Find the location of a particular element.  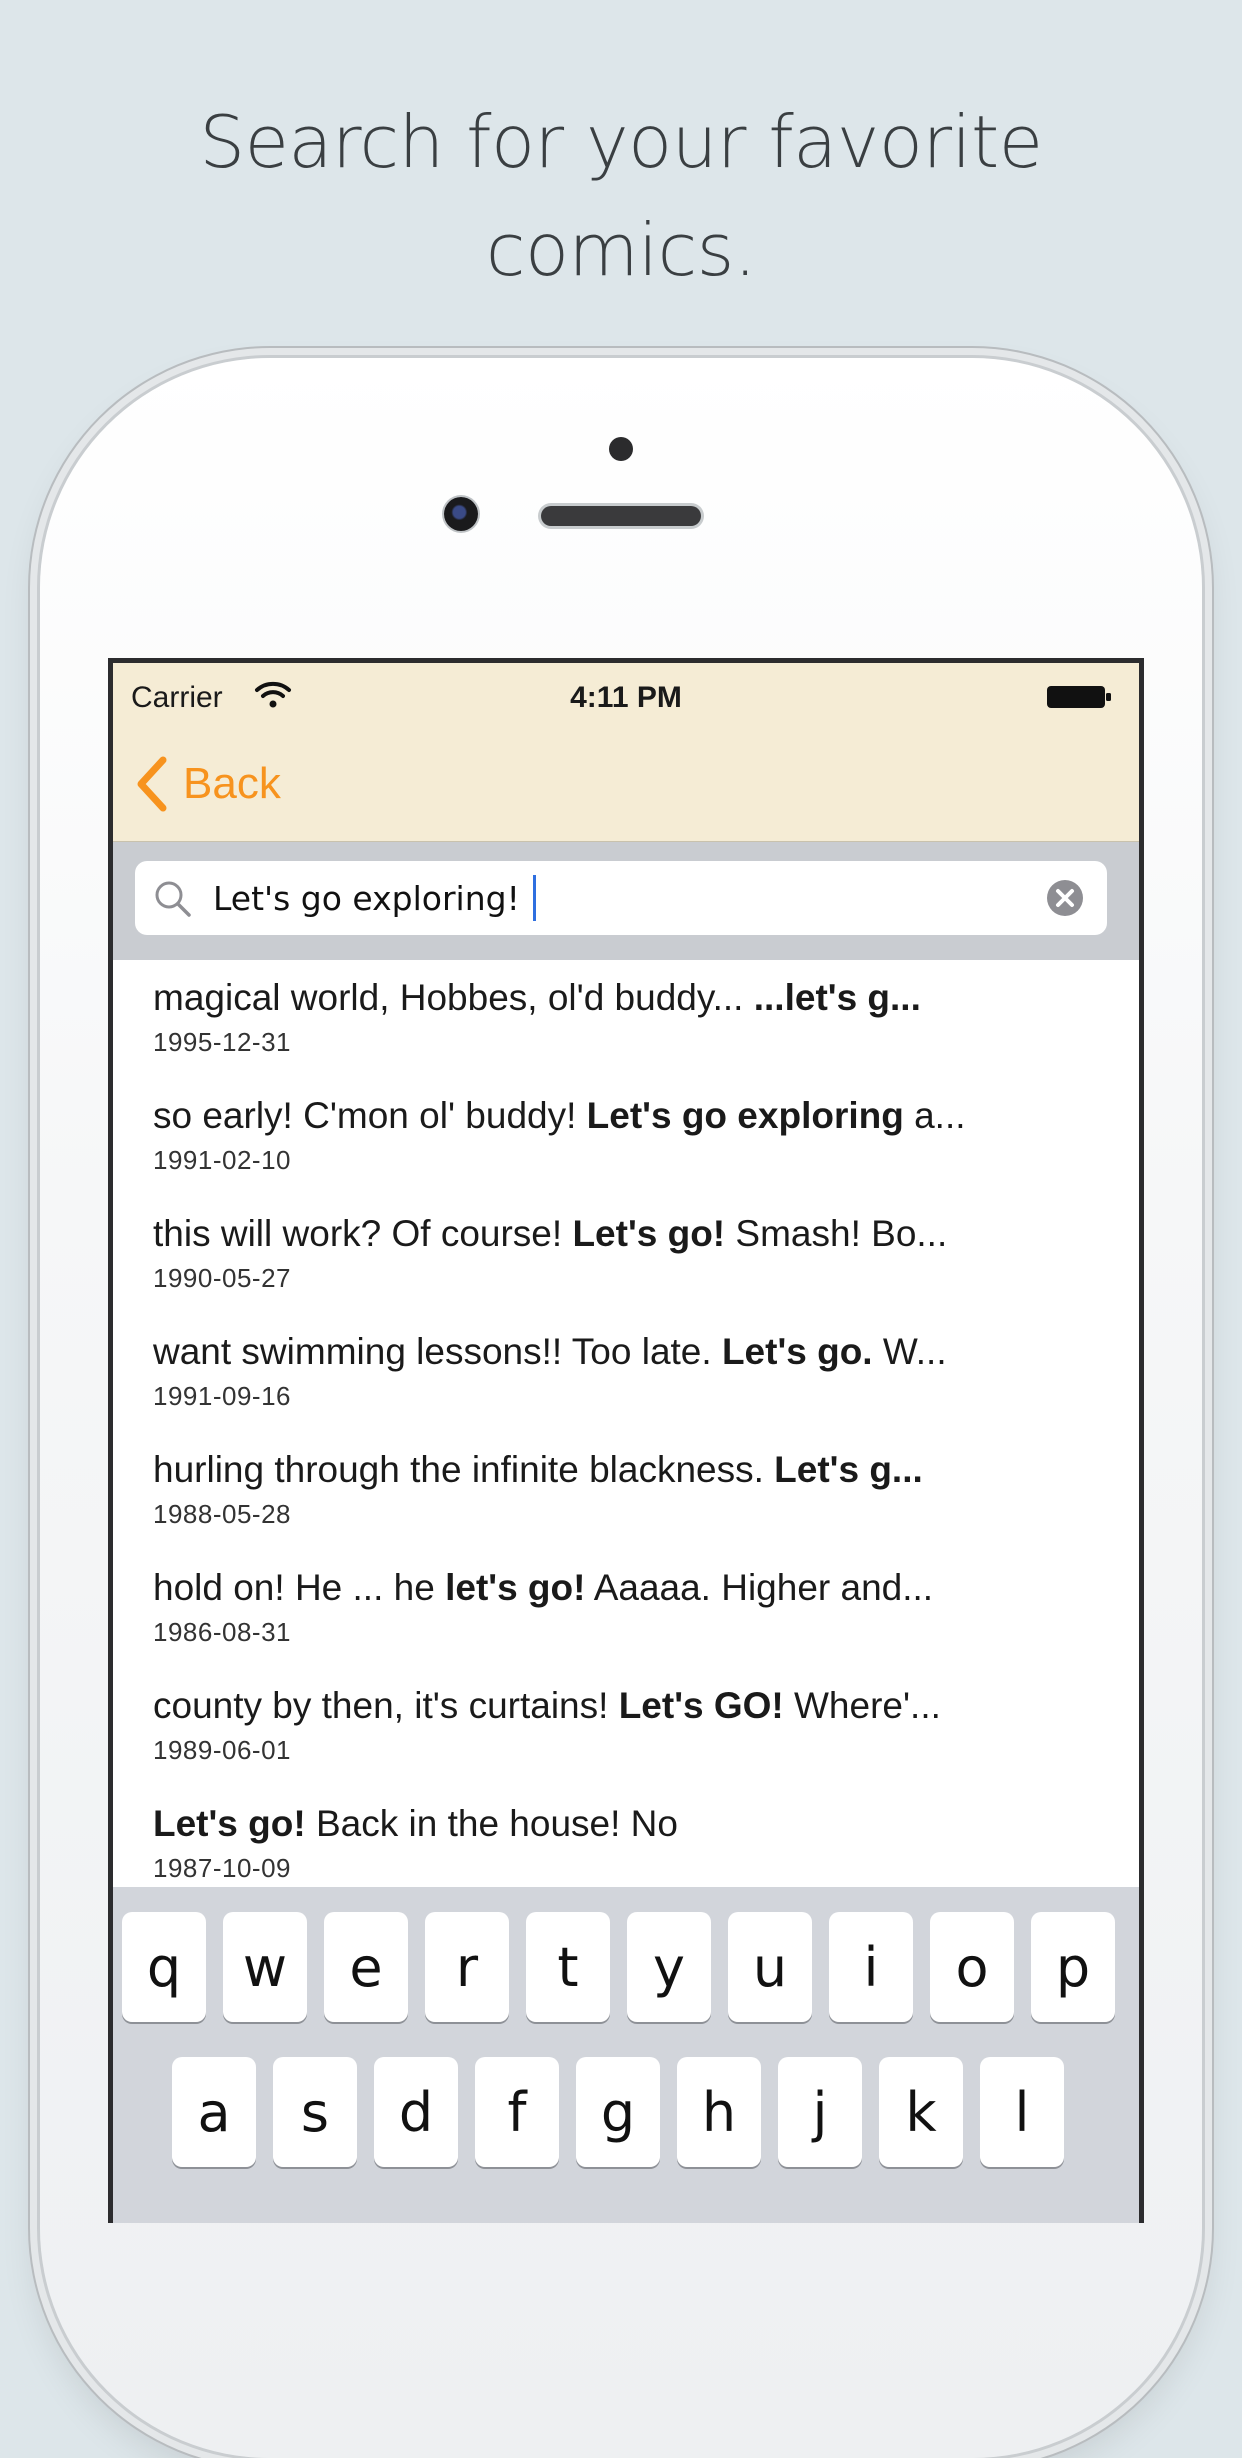

key-d: d is located at coordinates (416, 2112).